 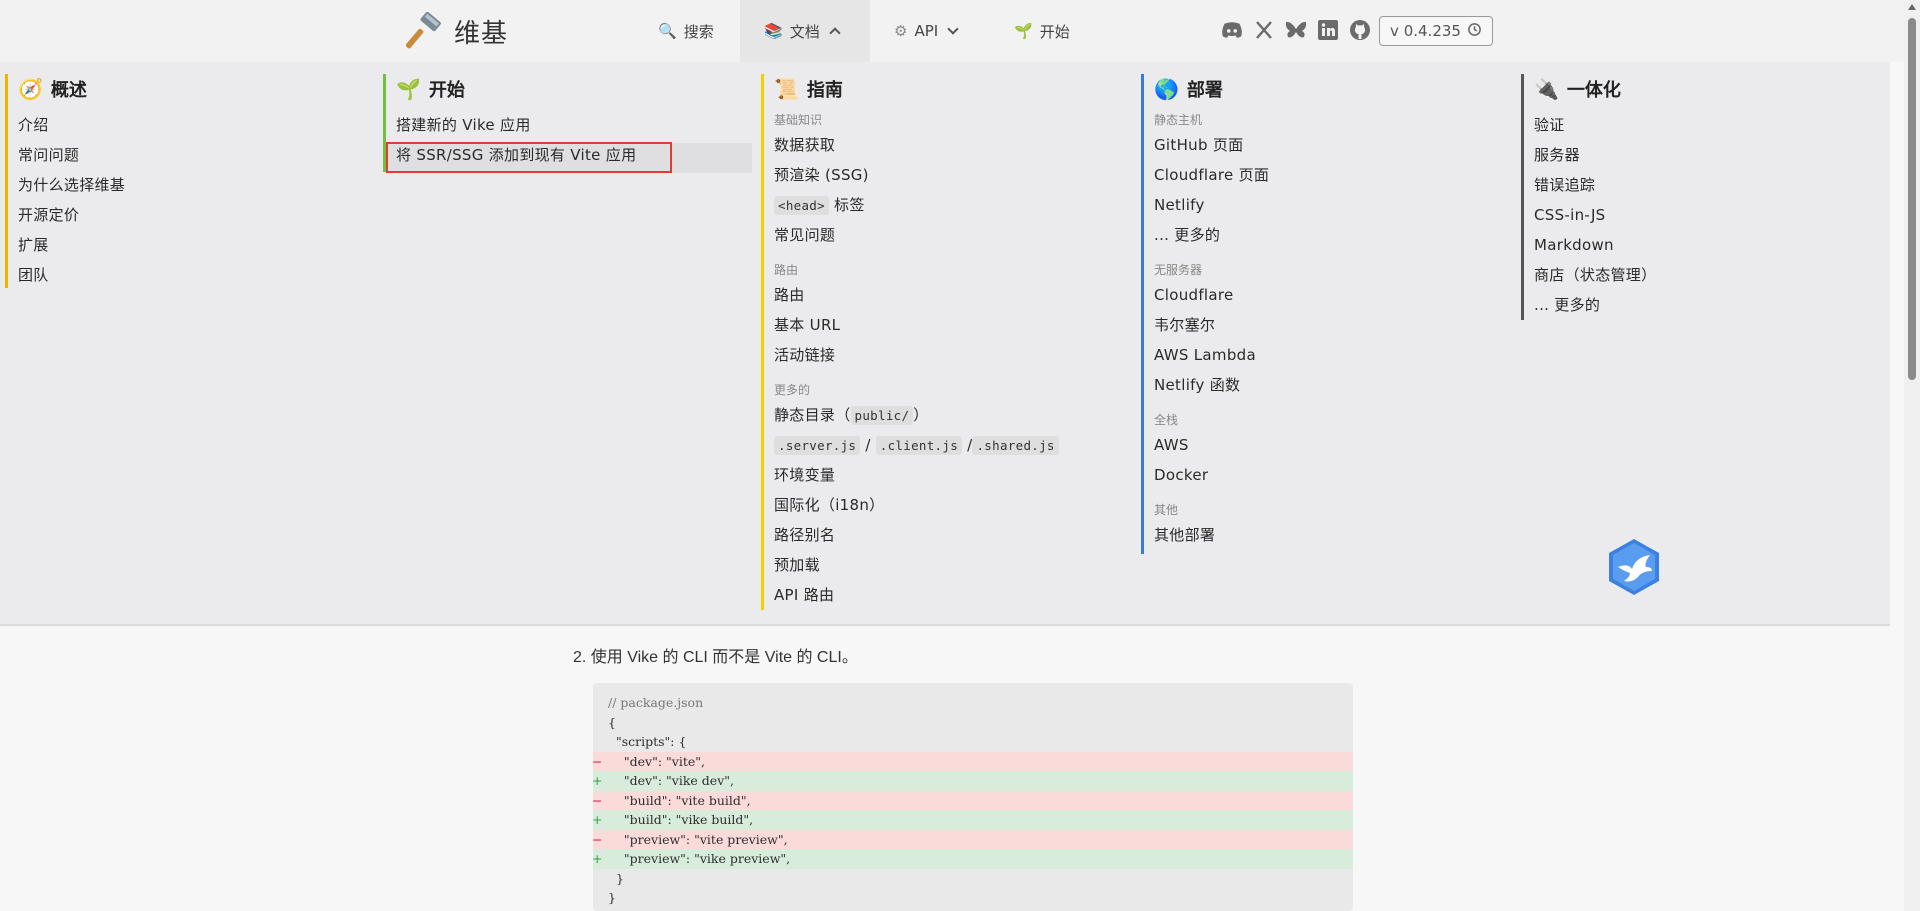 What do you see at coordinates (71, 185) in the screenshot?
I see `menu-link-why: 为什么选择维基` at bounding box center [71, 185].